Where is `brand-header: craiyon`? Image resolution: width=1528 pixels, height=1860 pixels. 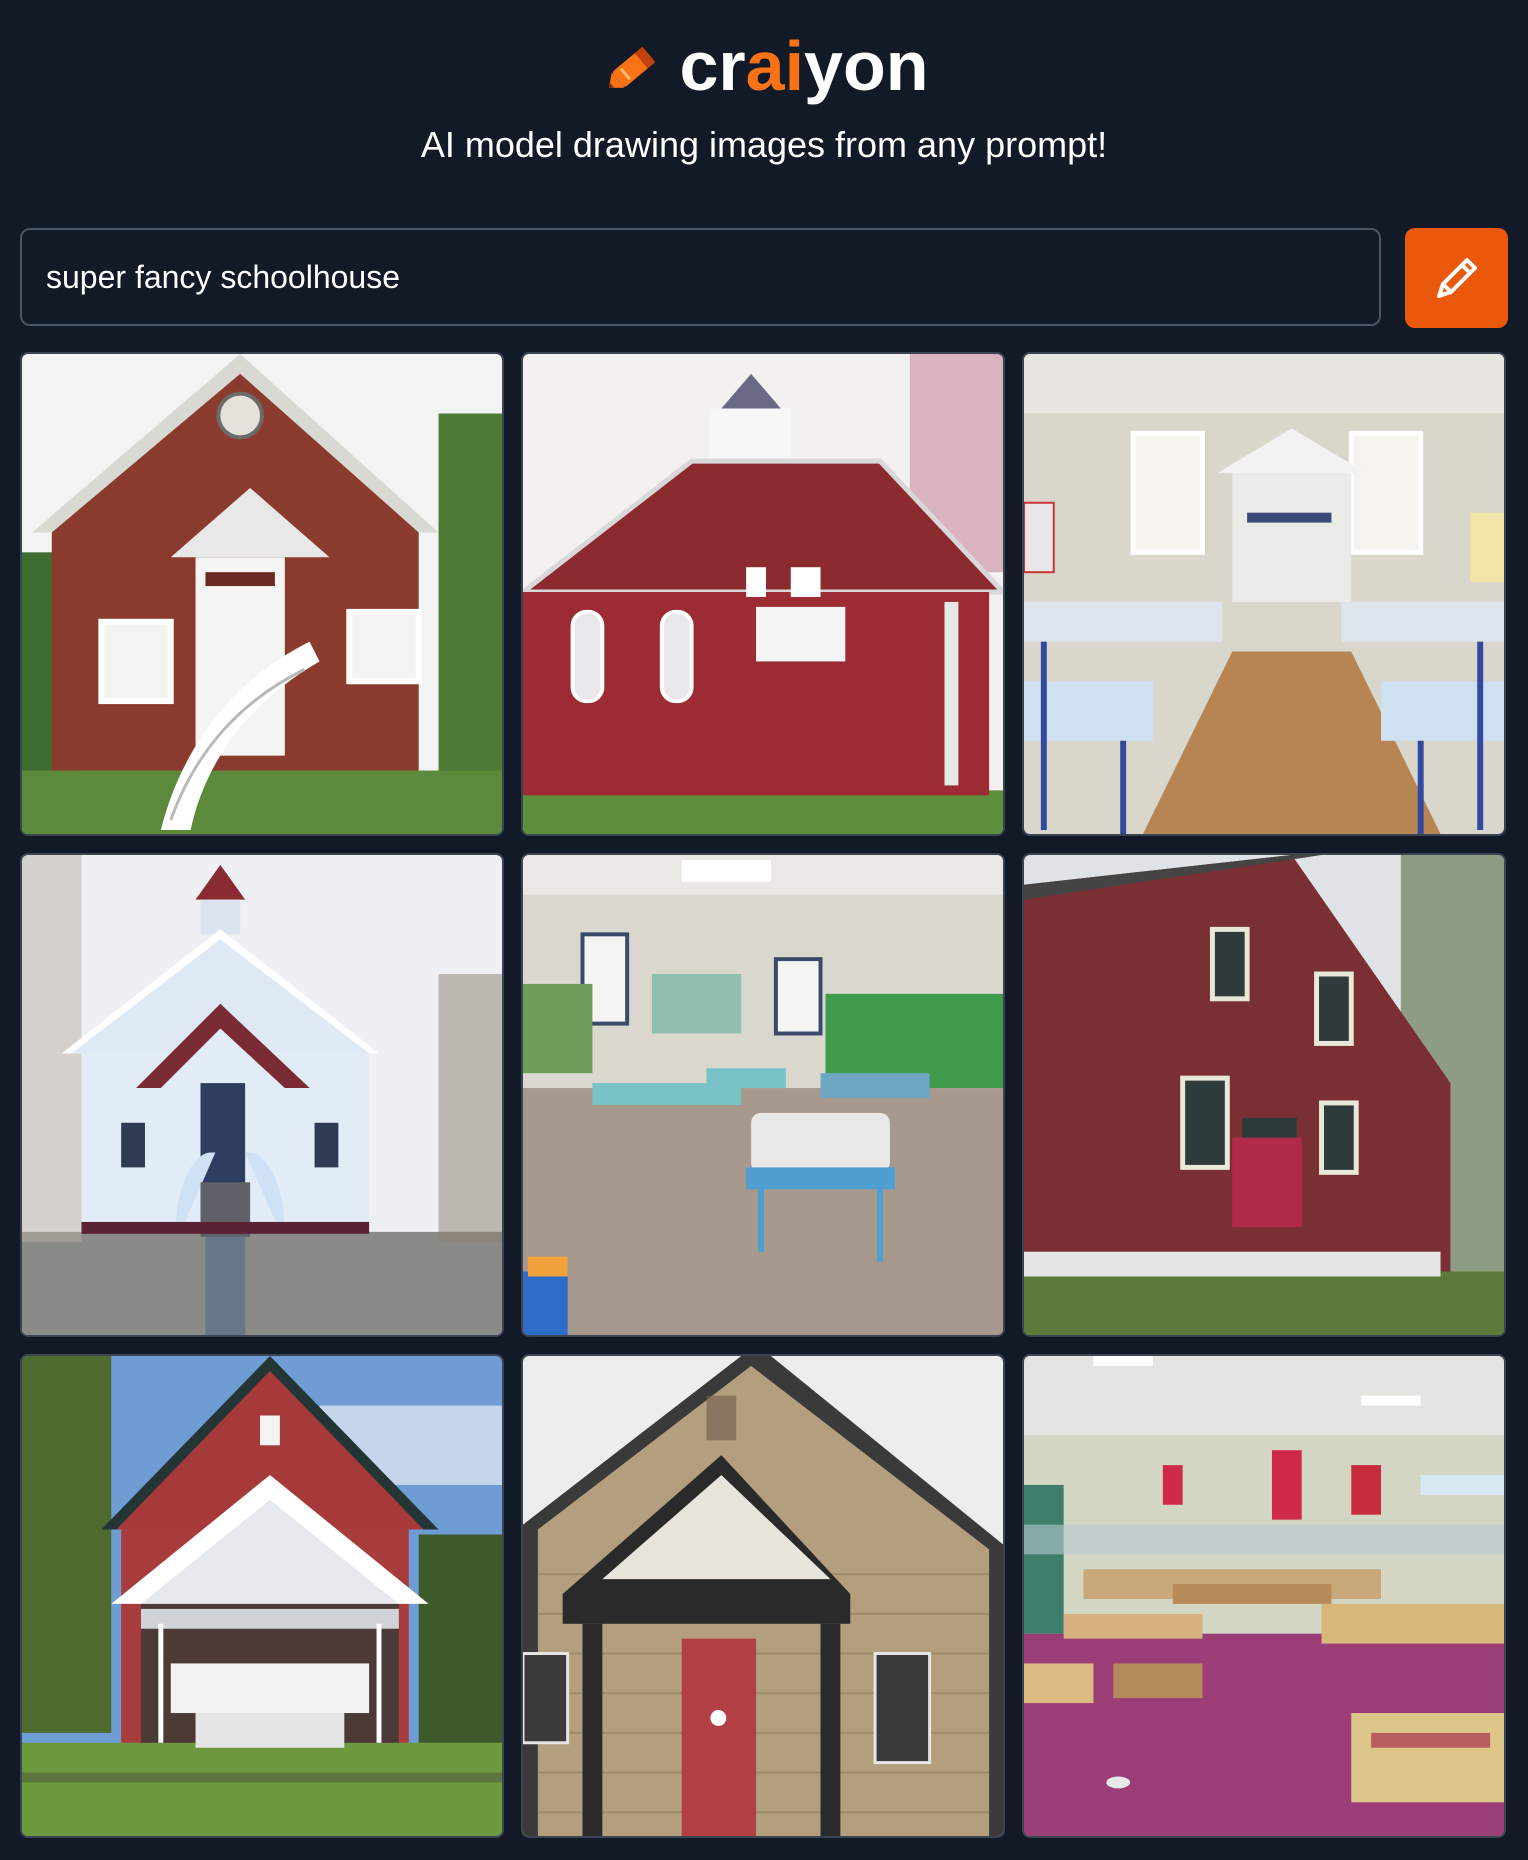
brand-header: craiyon is located at coordinates (764, 66).